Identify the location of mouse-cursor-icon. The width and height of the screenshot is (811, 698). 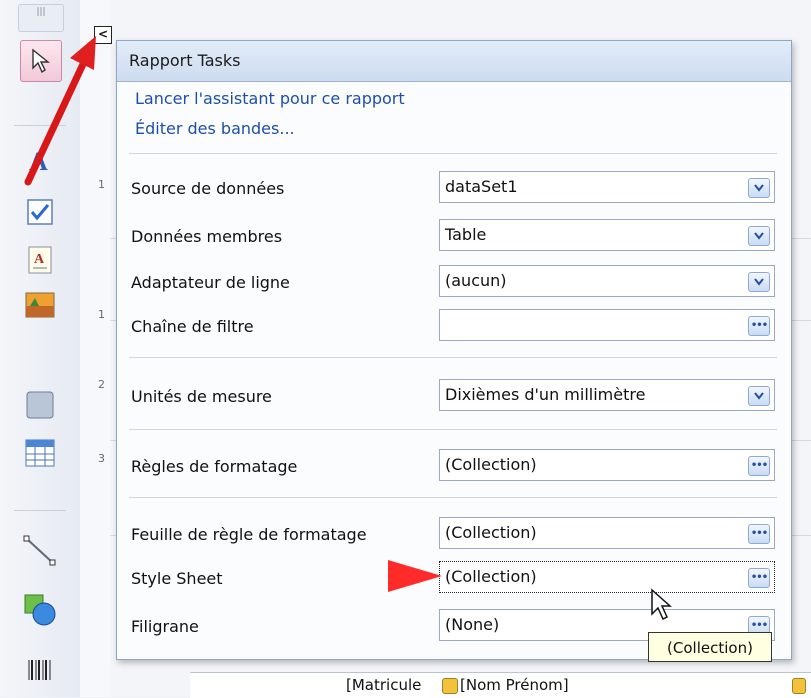
(661, 604).